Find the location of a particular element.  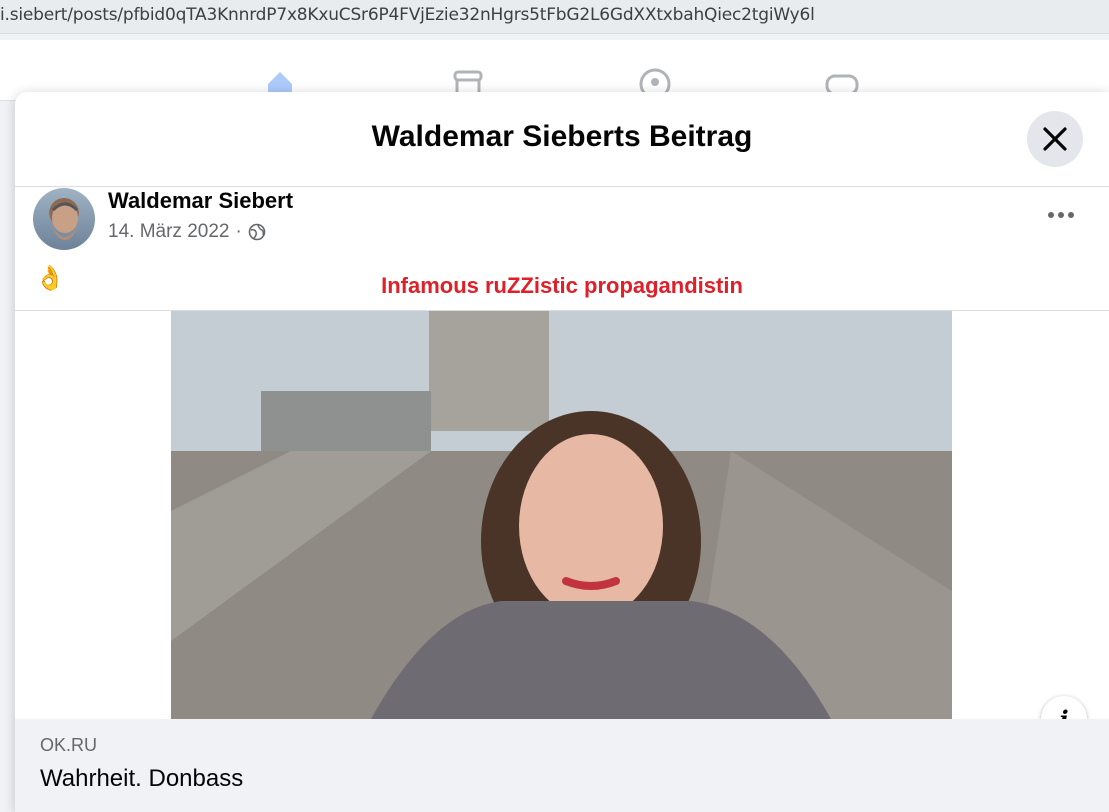

link-domain: OK.RU is located at coordinates (69, 745).